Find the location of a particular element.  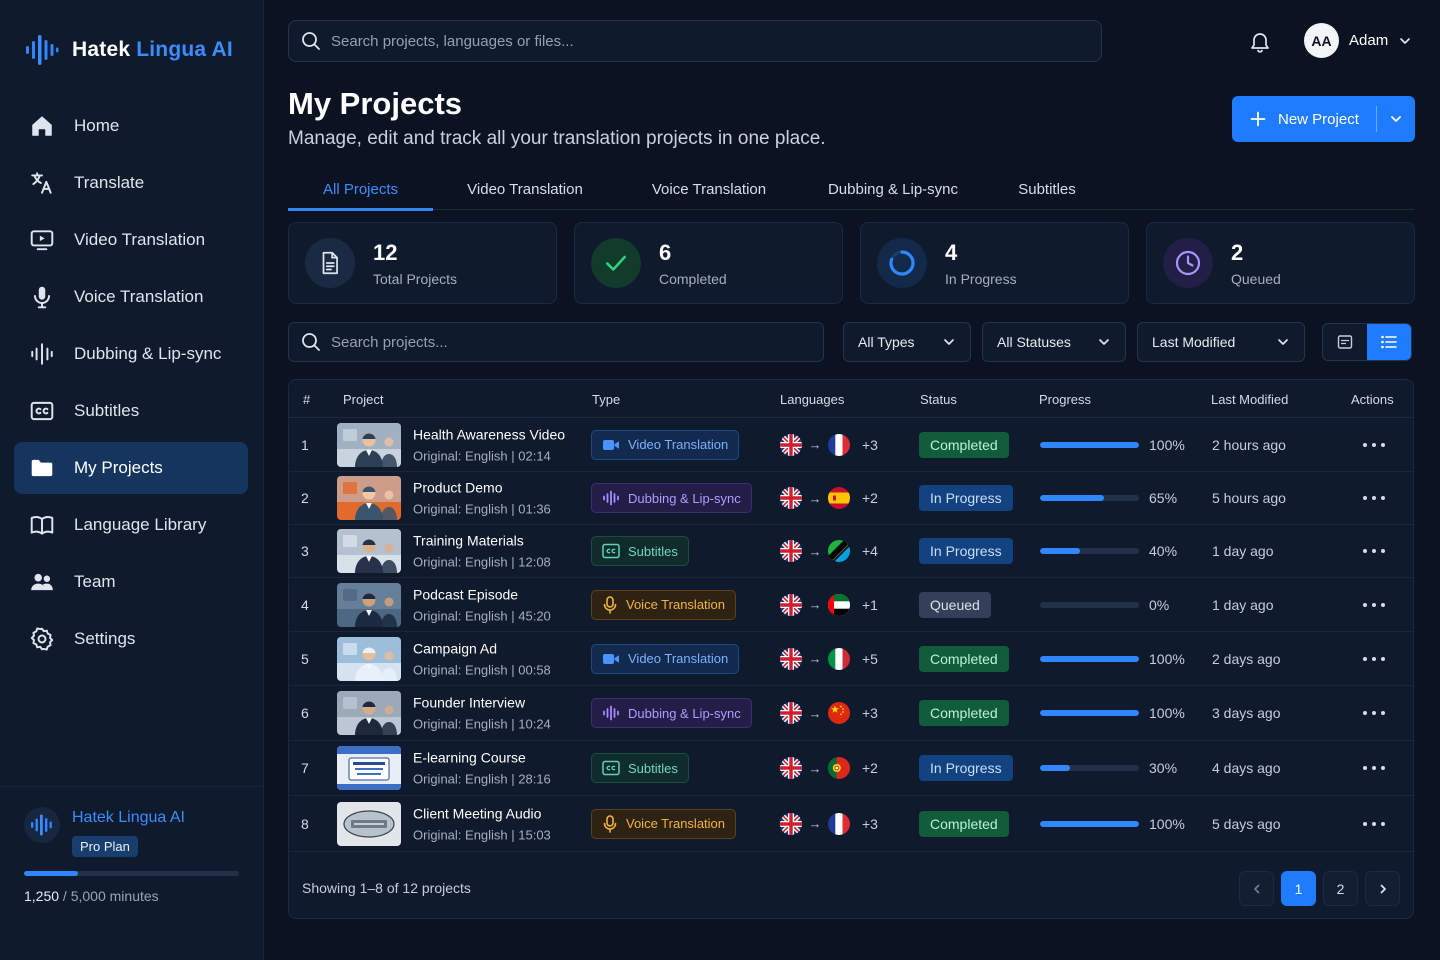

stat-card-completed: 6 Completed is located at coordinates (708, 263).